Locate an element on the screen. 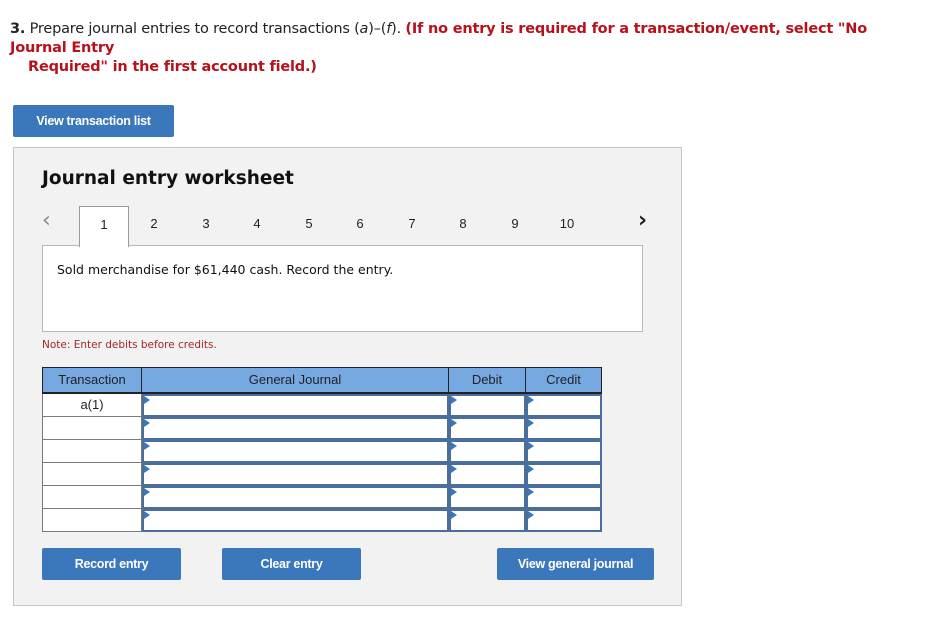 The height and width of the screenshot is (627, 936). tab-5: 5 is located at coordinates (309, 226).